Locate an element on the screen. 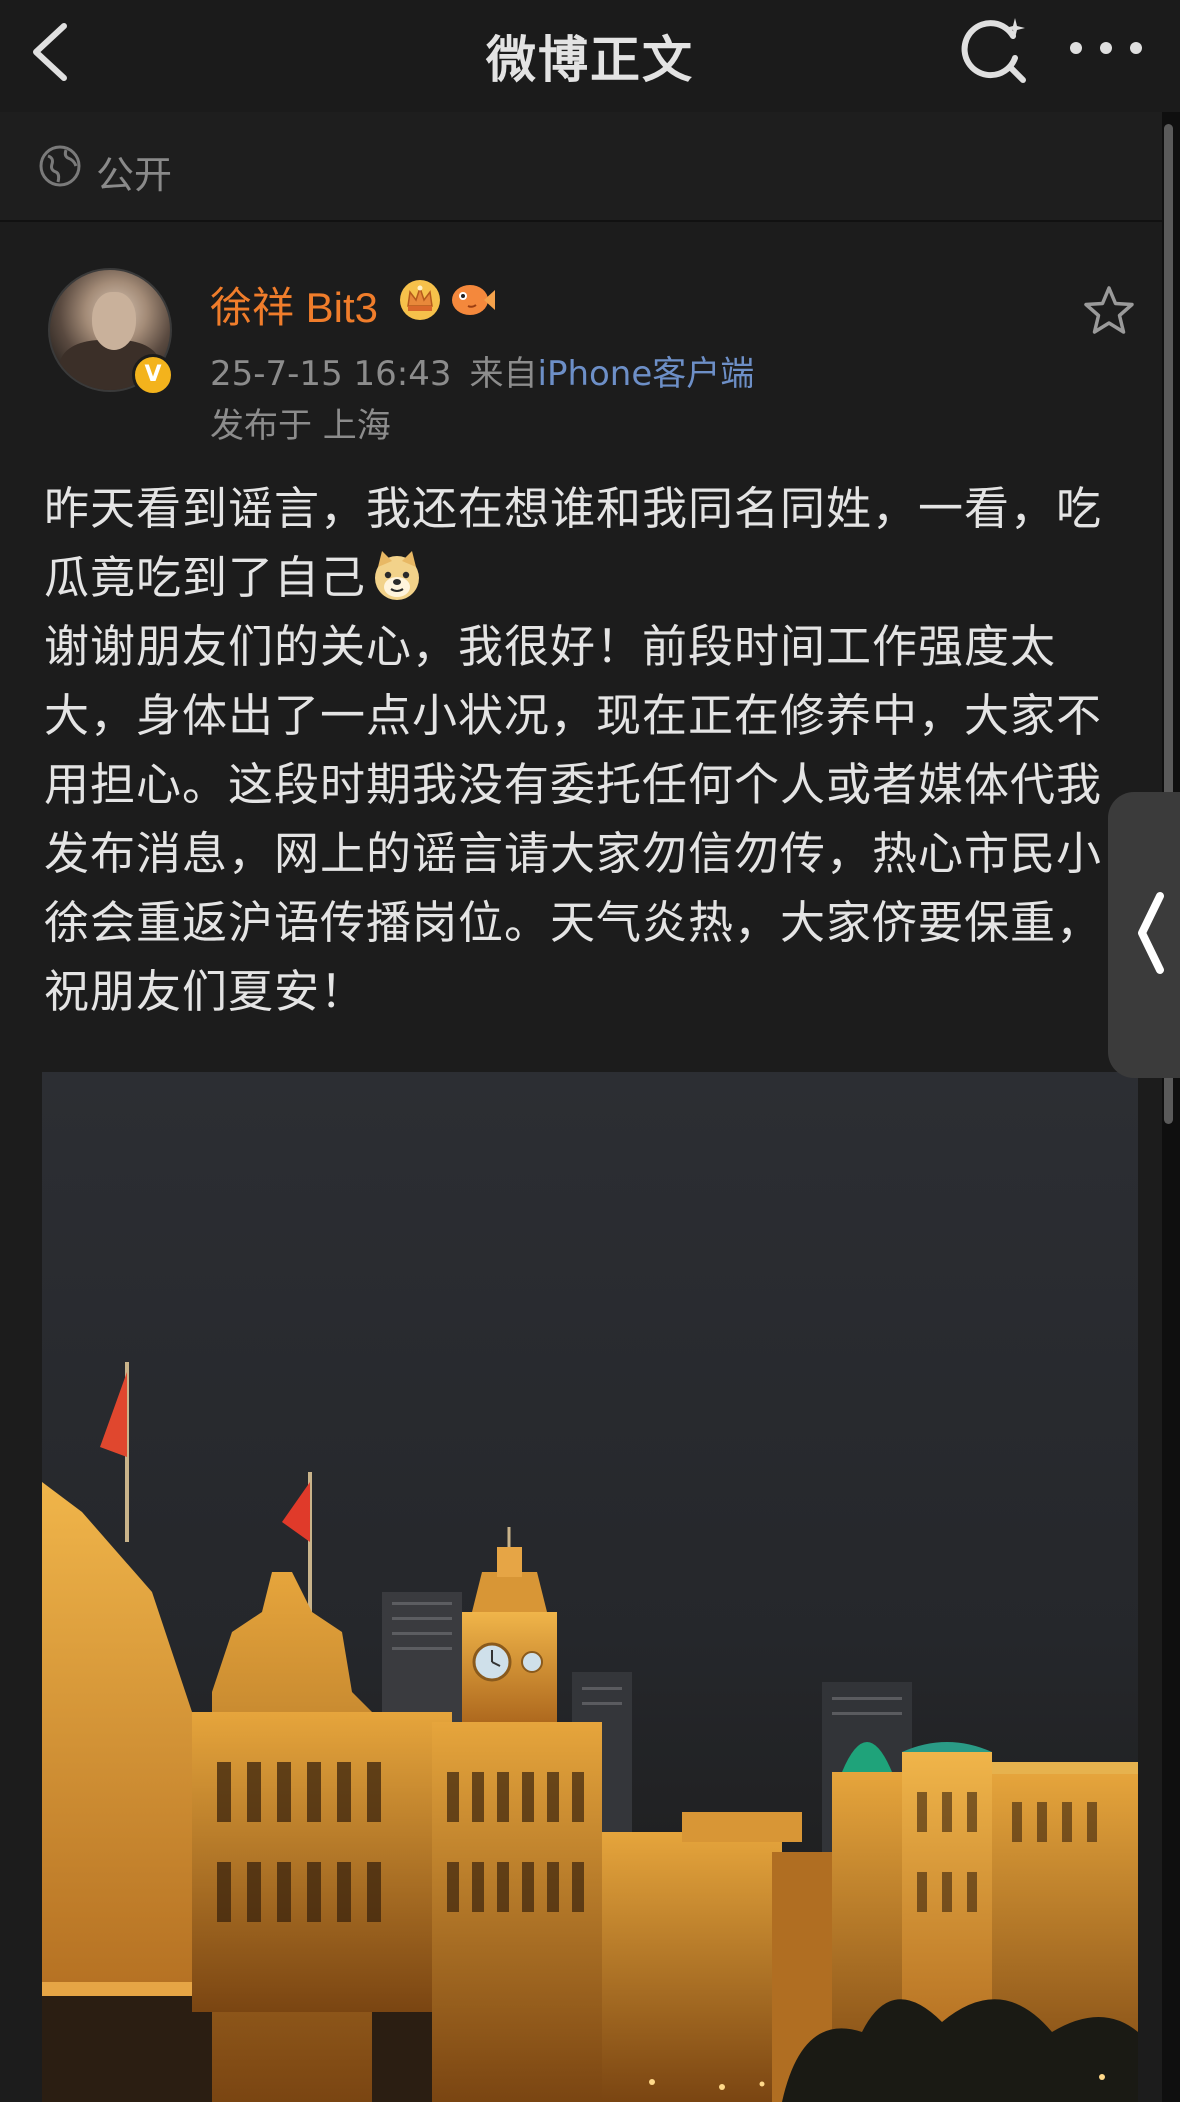 Image resolution: width=1180 pixels, height=2102 pixels. chevron-left-icon is located at coordinates (1151, 933).